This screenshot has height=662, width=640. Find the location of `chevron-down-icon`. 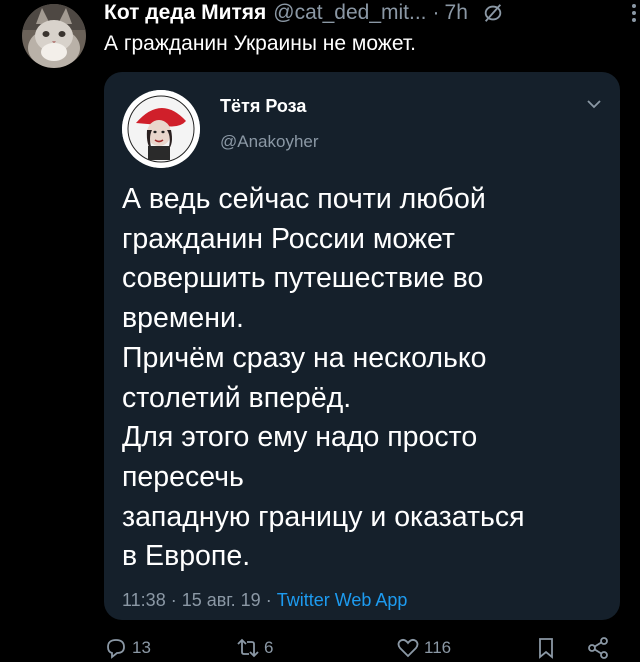

chevron-down-icon is located at coordinates (594, 104).